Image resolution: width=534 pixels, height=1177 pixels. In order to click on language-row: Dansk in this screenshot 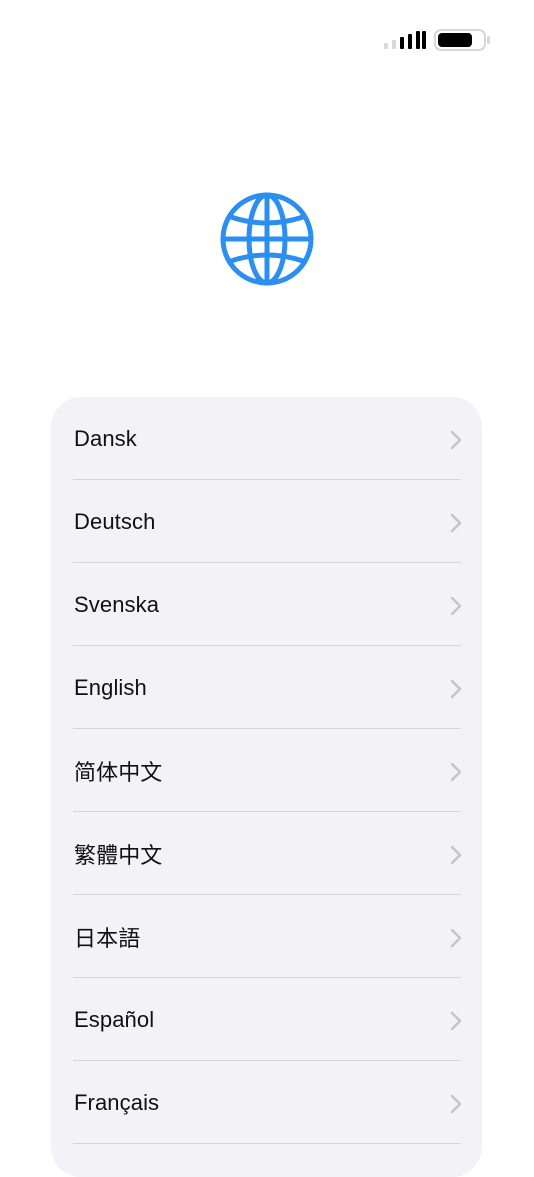, I will do `click(266, 438)`.